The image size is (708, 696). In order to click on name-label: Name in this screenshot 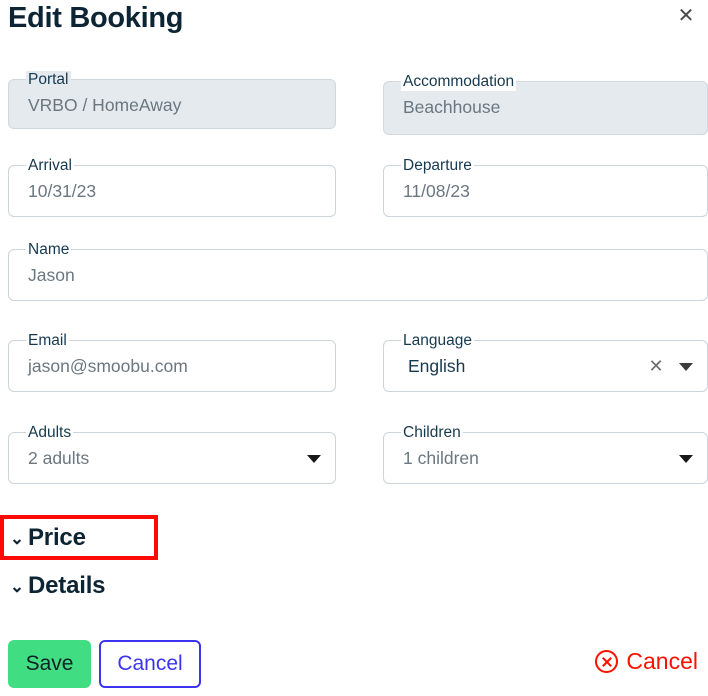, I will do `click(49, 250)`.